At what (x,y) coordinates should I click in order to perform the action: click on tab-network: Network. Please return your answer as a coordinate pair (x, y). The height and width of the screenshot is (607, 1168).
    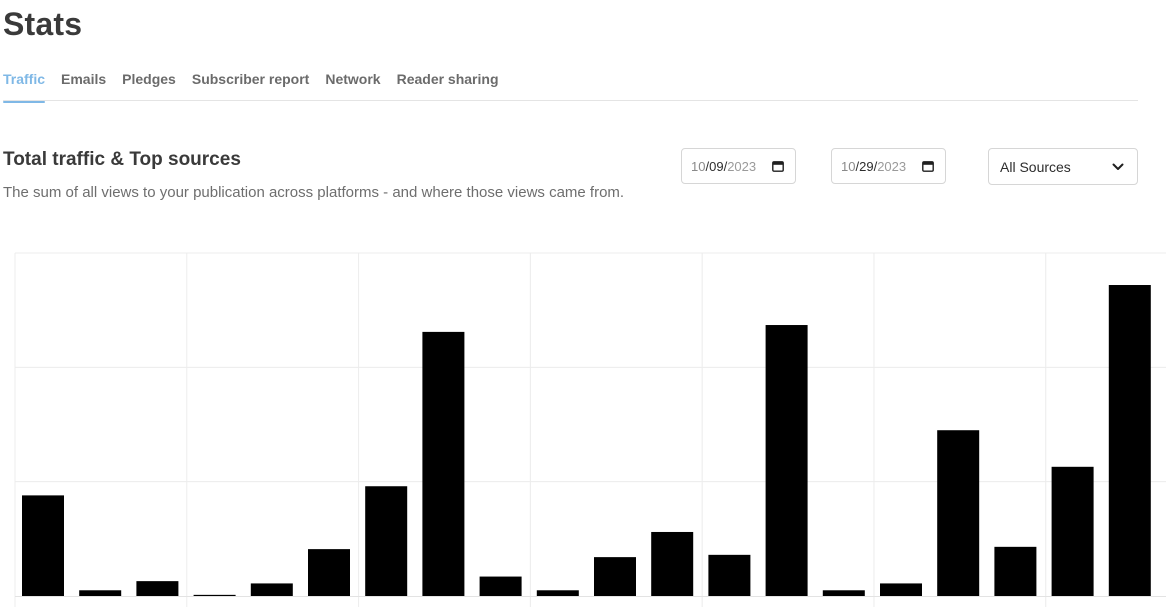
    Looking at the image, I should click on (352, 84).